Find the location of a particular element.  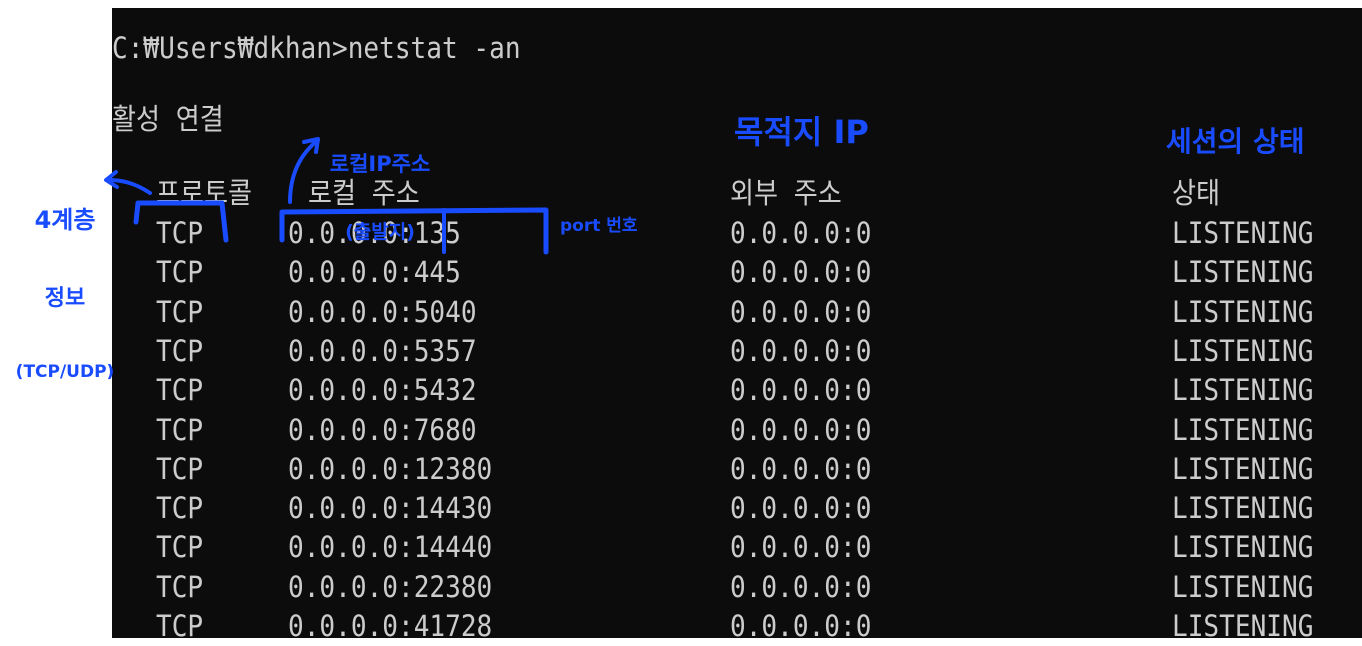

table-row: TCP 0.0.0.0:5357 0.0.0.0:0 LISTENING is located at coordinates (737, 351).